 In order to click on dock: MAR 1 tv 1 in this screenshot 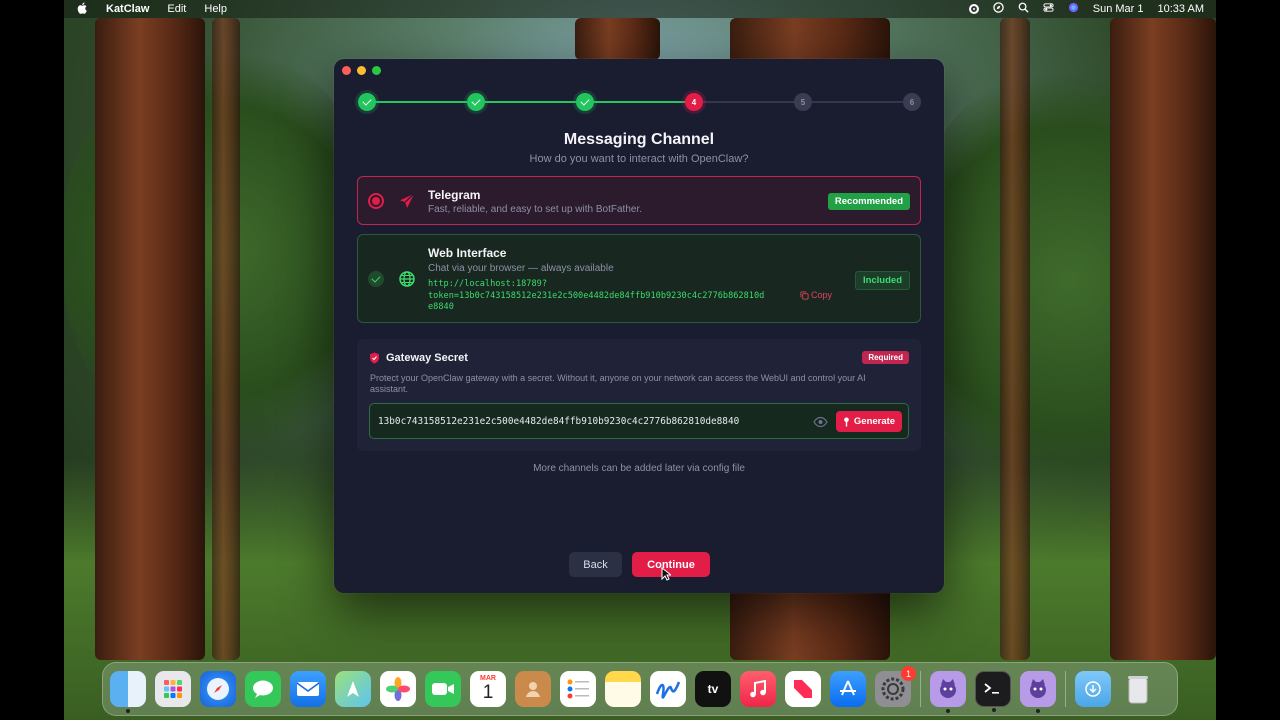, I will do `click(640, 689)`.